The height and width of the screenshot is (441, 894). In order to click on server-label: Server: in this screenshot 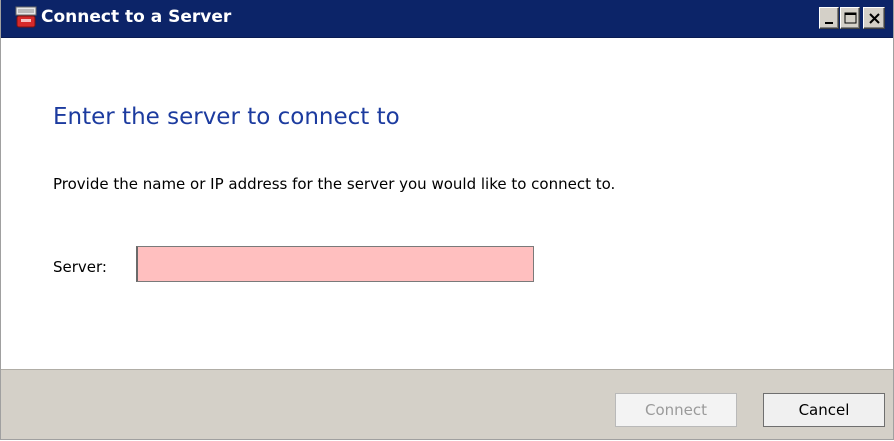, I will do `click(80, 267)`.